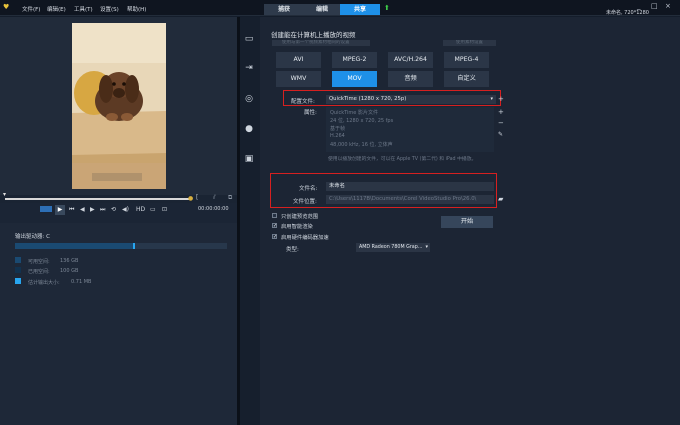 This screenshot has height=425, width=680. I want to click on filename-input: 未命名, so click(410, 186).